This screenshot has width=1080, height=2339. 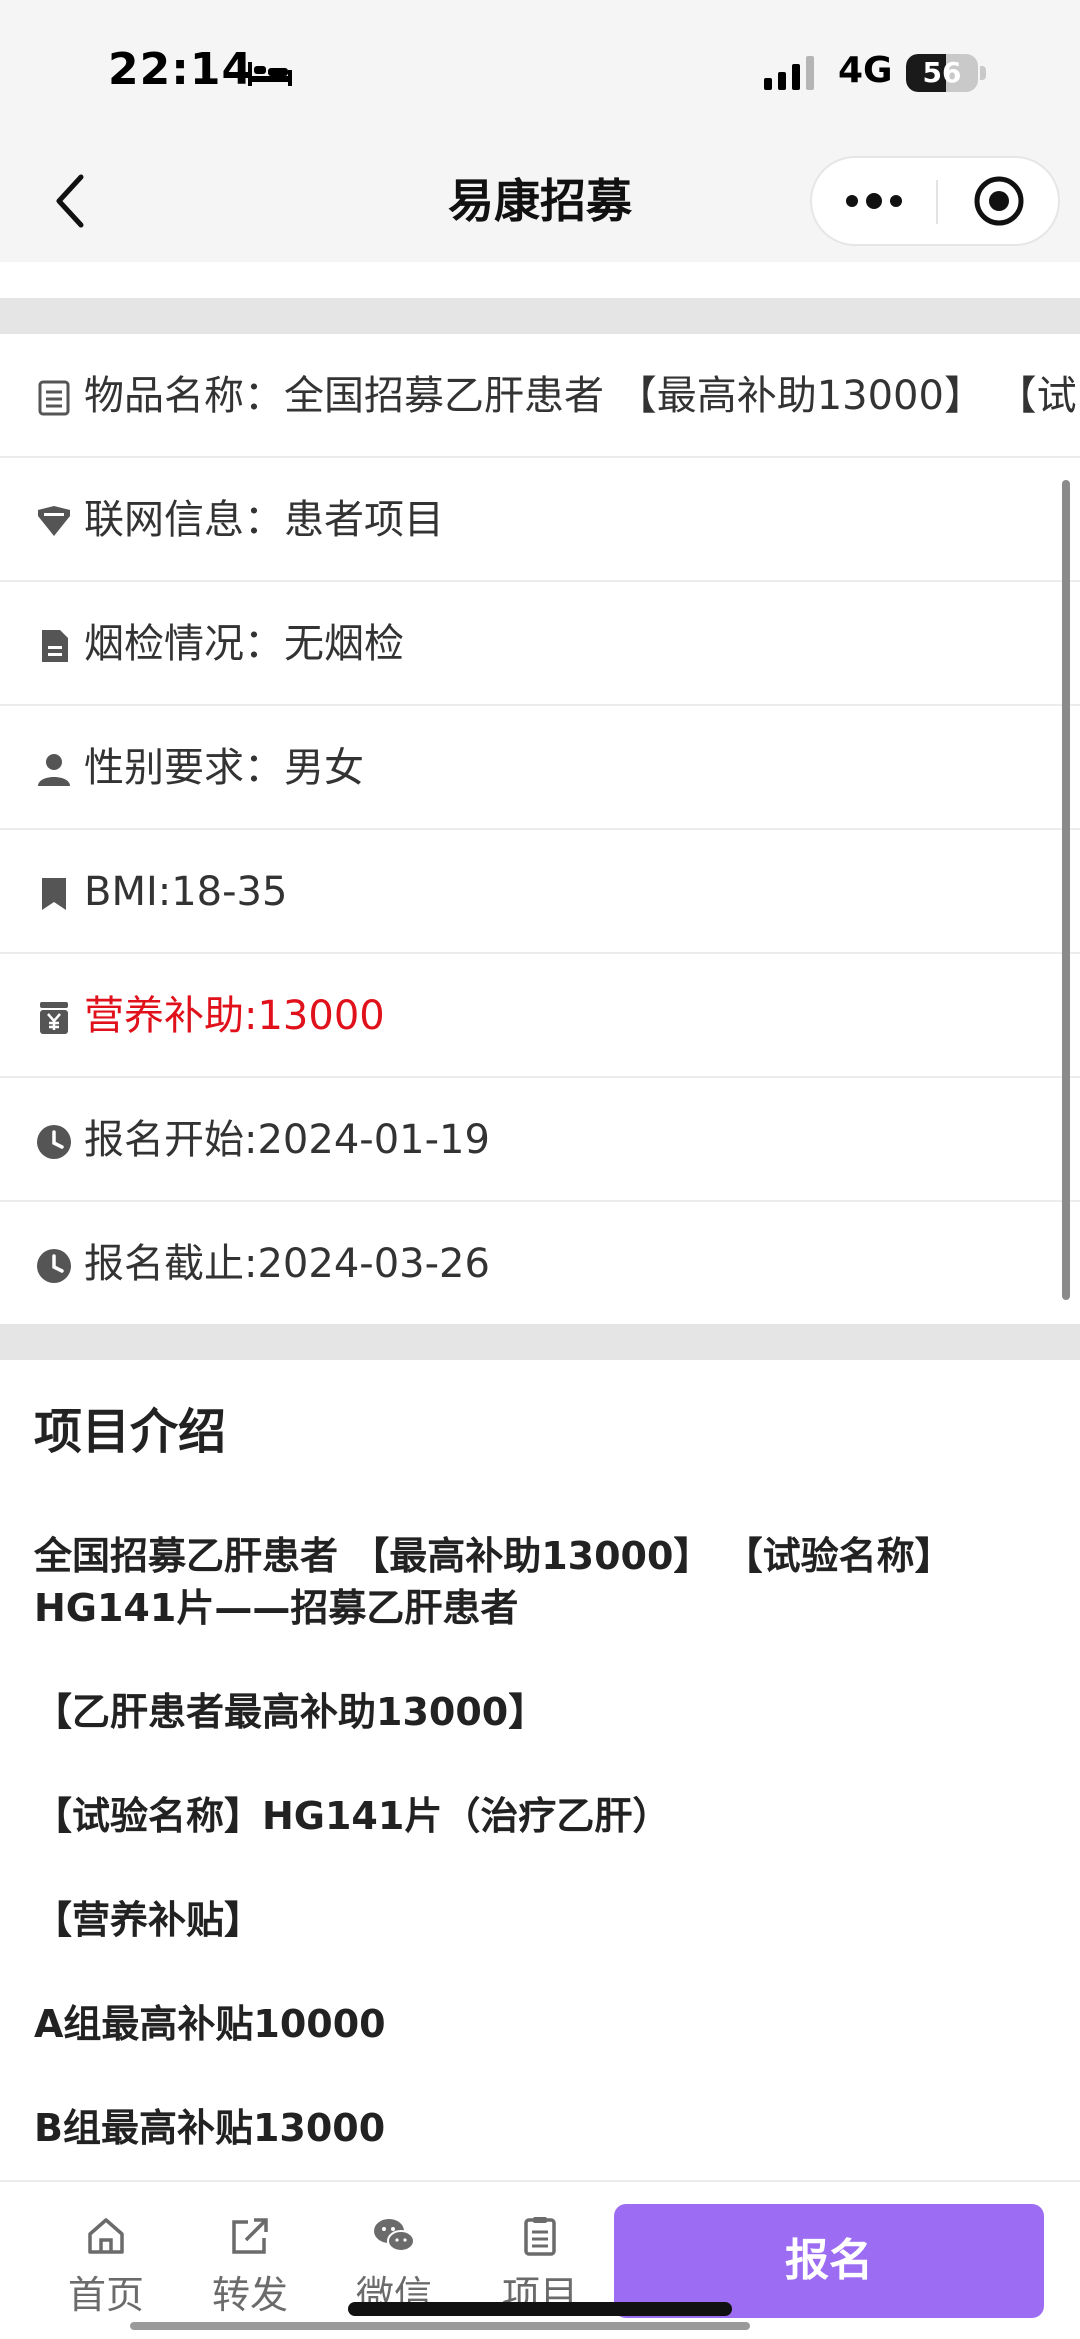 I want to click on info-text: 报名开始:2024-01-19, so click(x=287, y=1140).